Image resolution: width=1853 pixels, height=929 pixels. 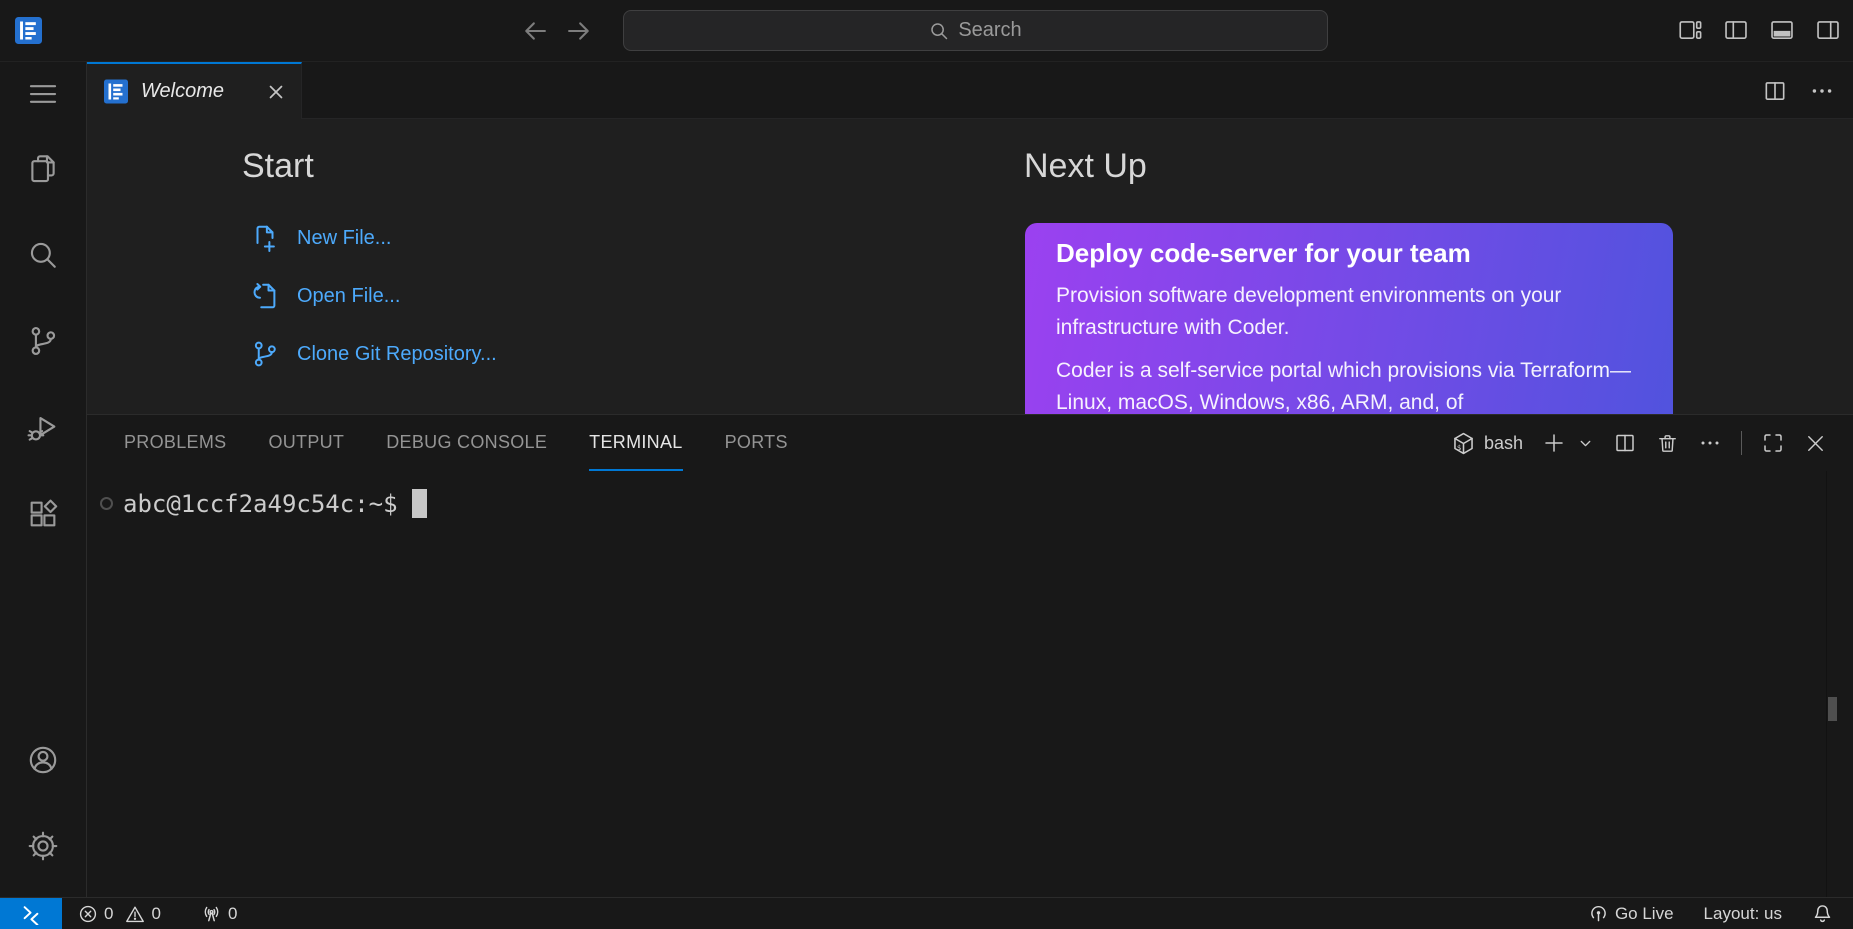 I want to click on go-live-button: Go Live, so click(x=1631, y=913).